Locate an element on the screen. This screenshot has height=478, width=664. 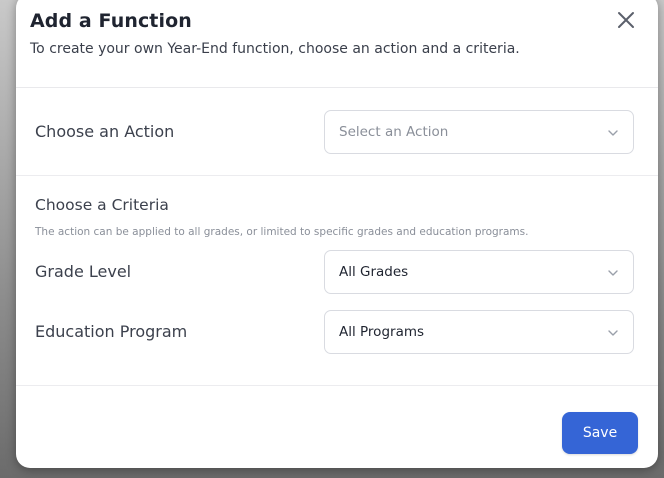
action-label: Choose an Action is located at coordinates (105, 131).